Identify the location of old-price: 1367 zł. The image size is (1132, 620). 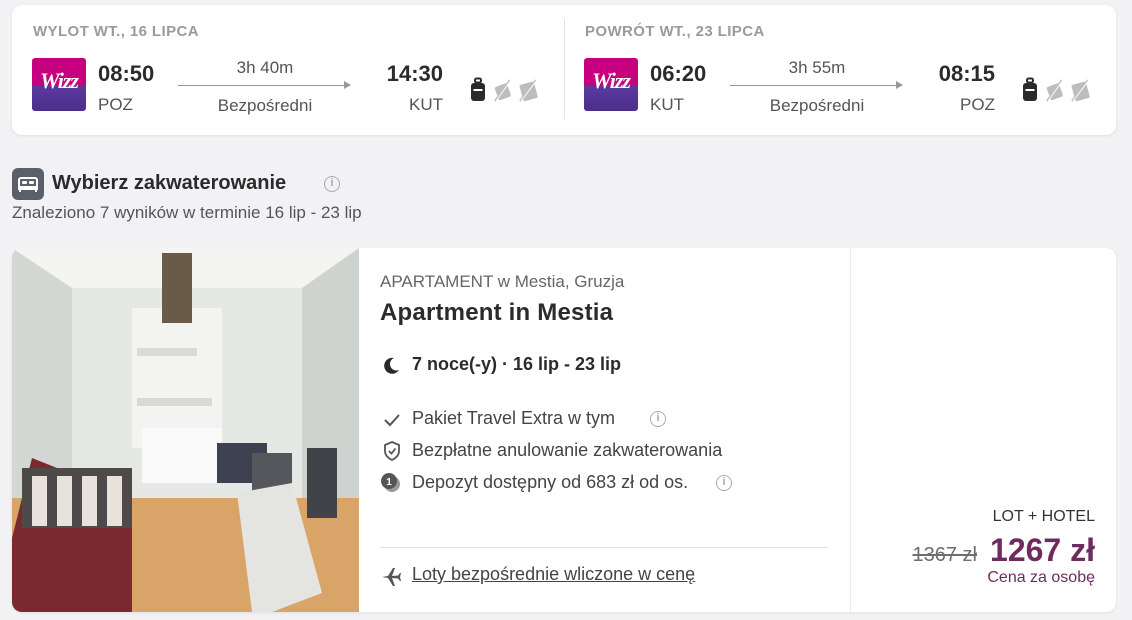
(945, 555).